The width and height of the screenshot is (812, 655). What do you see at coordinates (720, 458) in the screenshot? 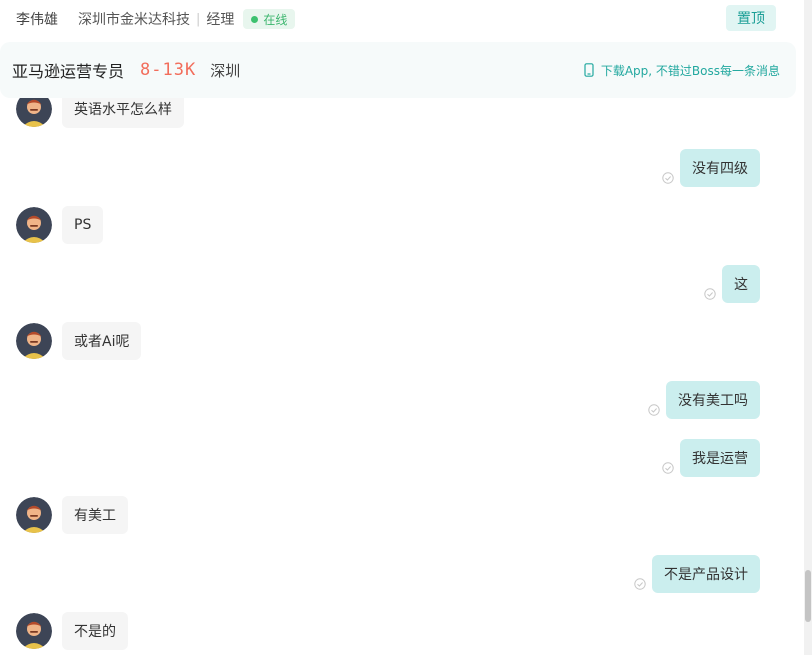
I see `message-bubble: 我是运营` at bounding box center [720, 458].